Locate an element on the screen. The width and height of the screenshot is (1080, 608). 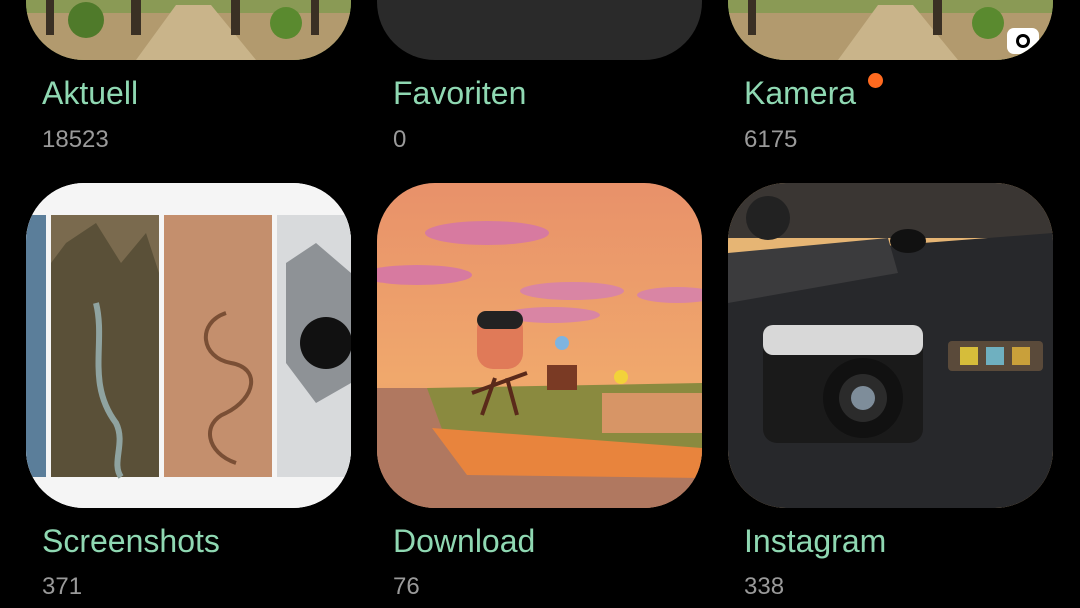
album-title: Kamera is located at coordinates (800, 93).